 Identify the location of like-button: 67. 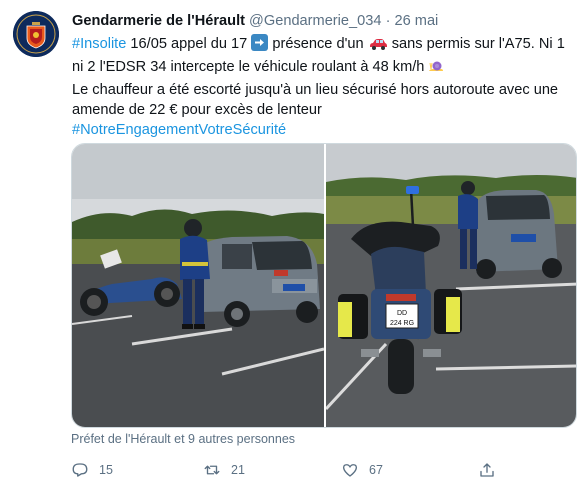
(362, 470).